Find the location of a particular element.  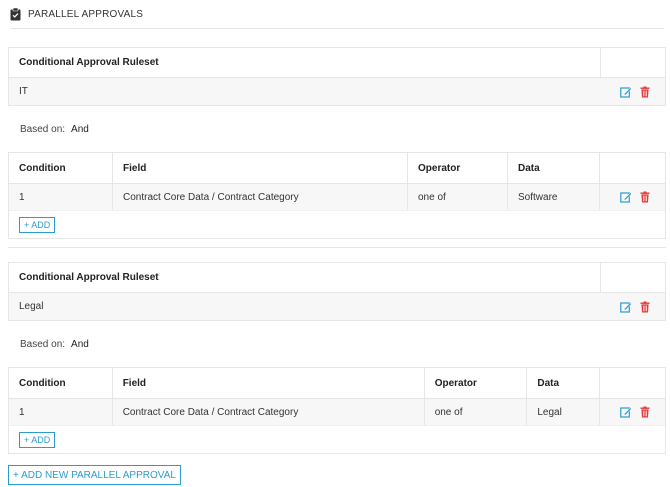

ruleset-name: IT is located at coordinates (23, 91).